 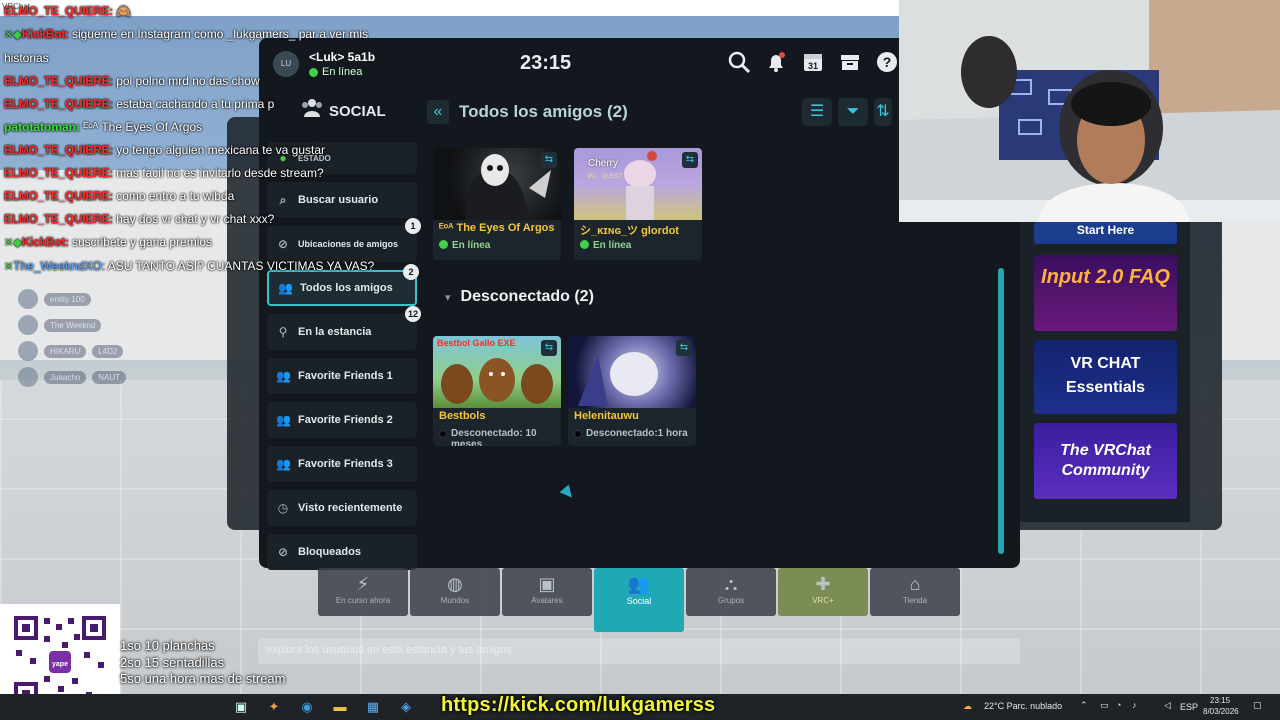 What do you see at coordinates (307, 707) in the screenshot?
I see `edge-icon: ◉` at bounding box center [307, 707].